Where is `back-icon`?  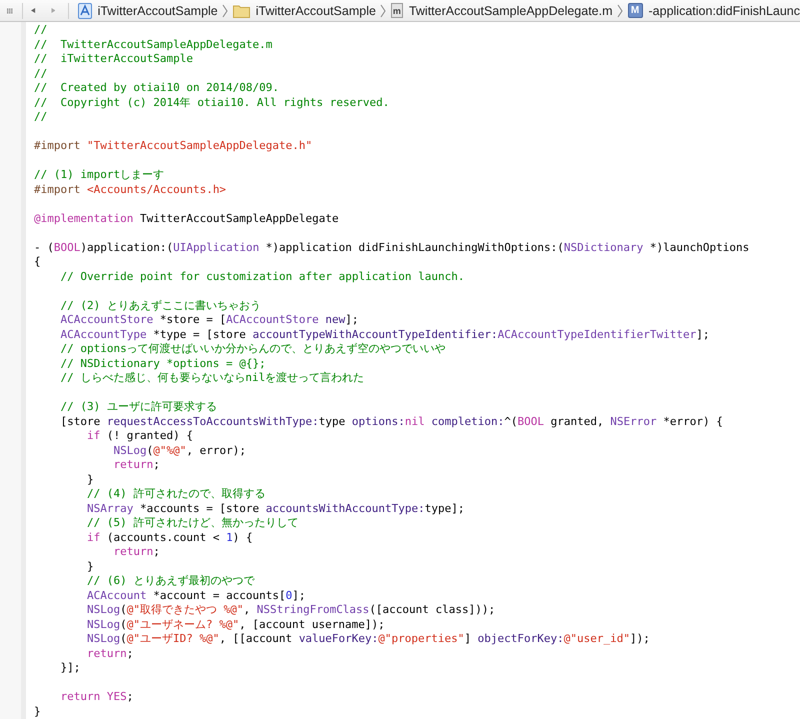 back-icon is located at coordinates (33, 10).